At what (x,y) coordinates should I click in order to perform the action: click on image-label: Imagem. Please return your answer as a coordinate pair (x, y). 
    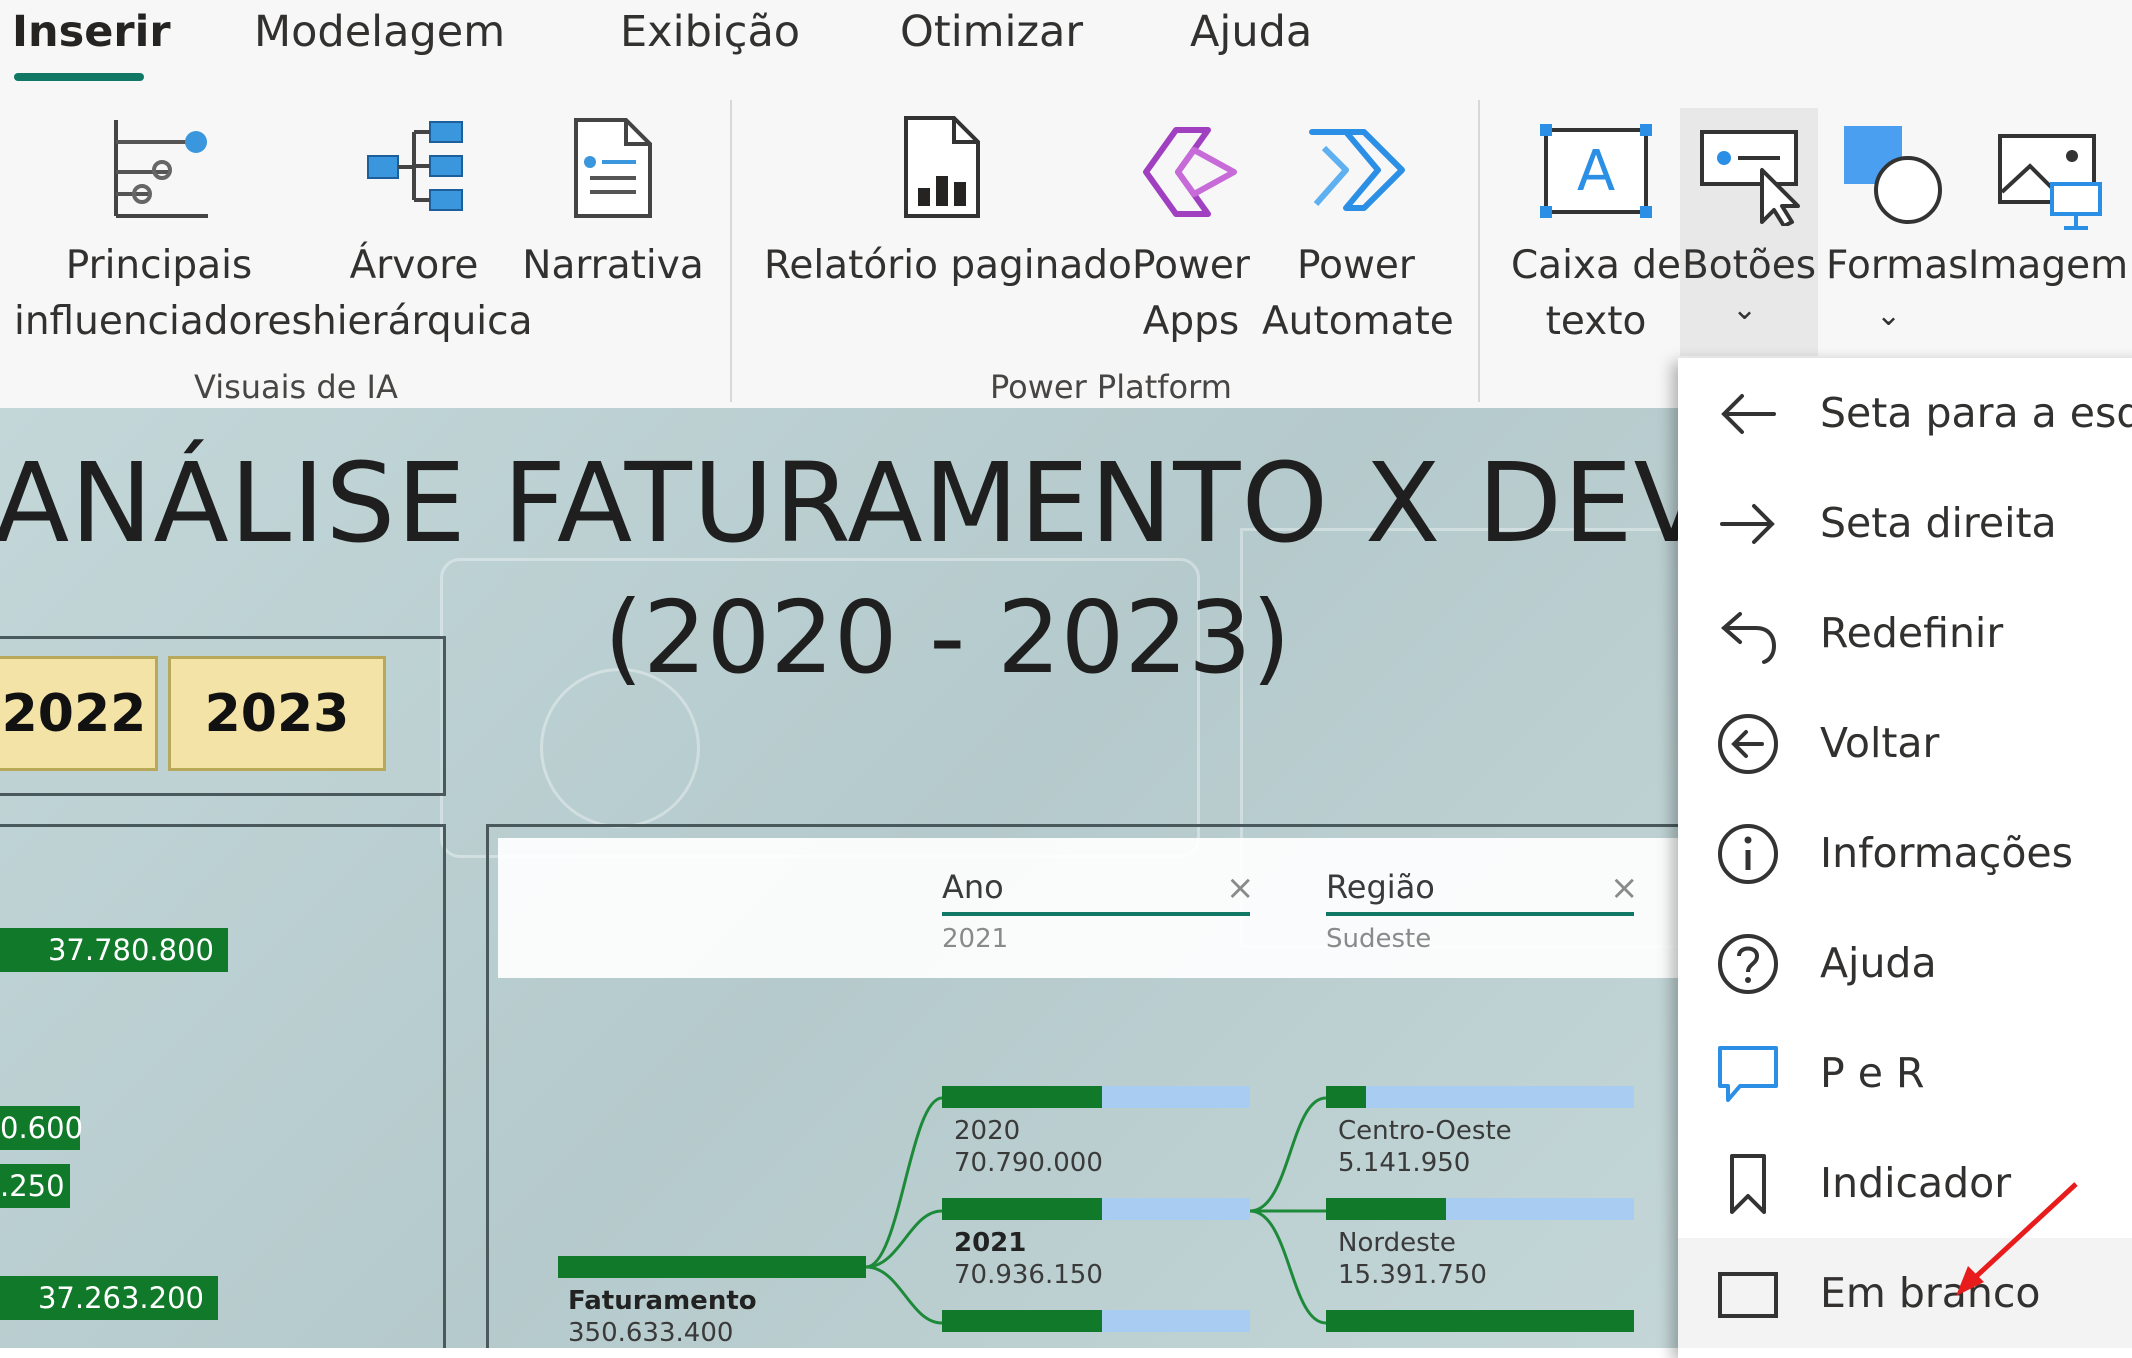
    Looking at the image, I should click on (2048, 265).